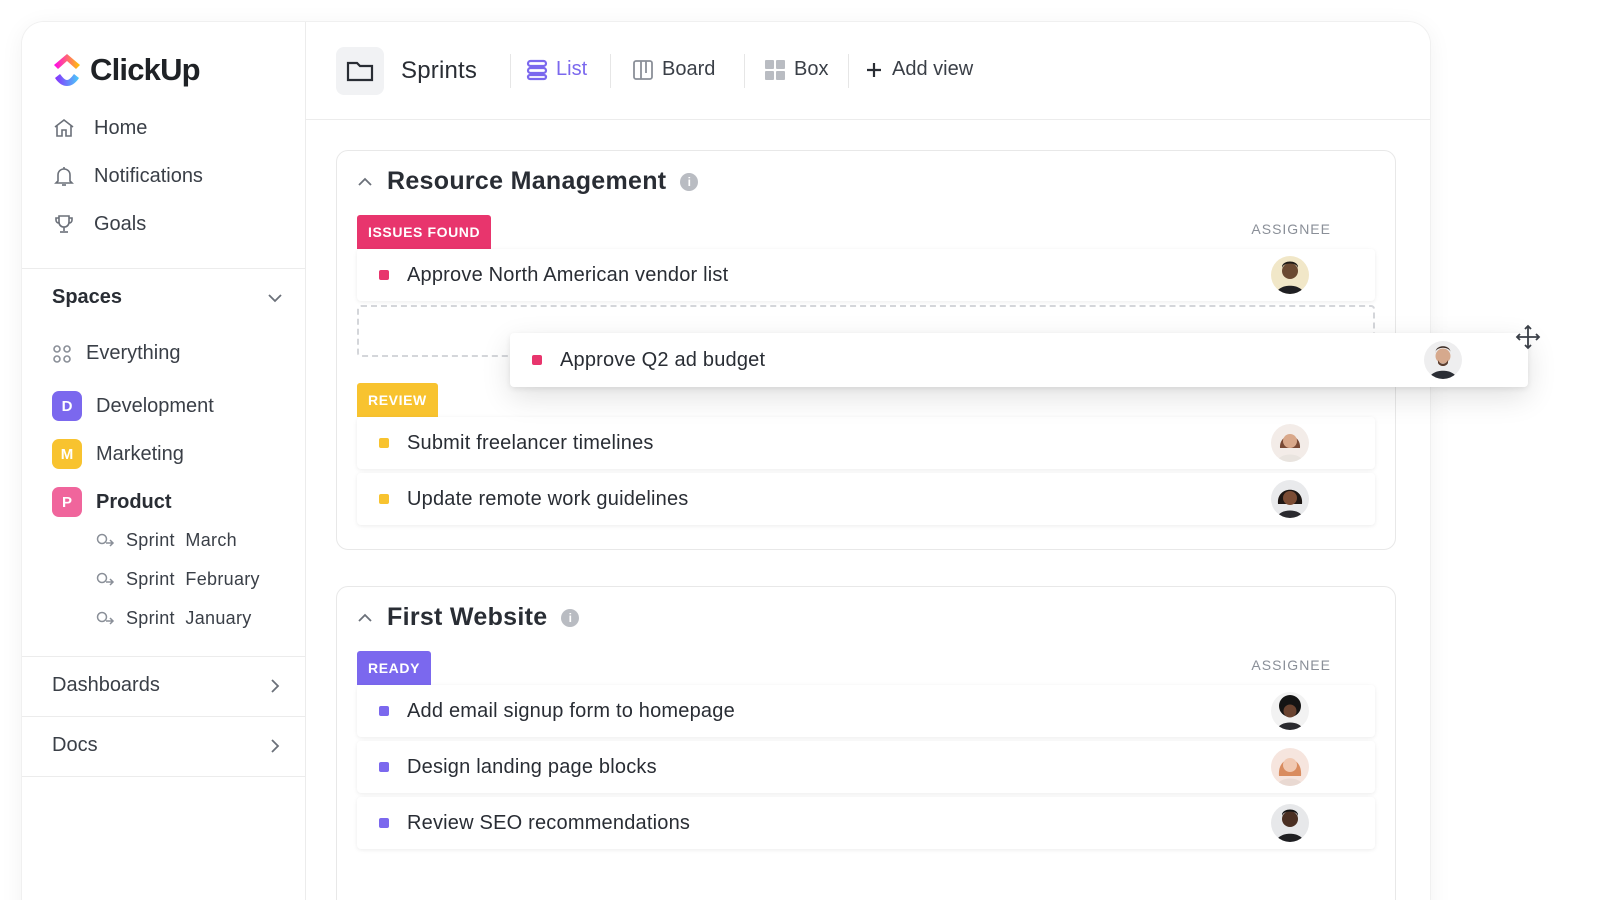 The width and height of the screenshot is (1600, 900). I want to click on clickup-logo: ClickUp, so click(126, 70).